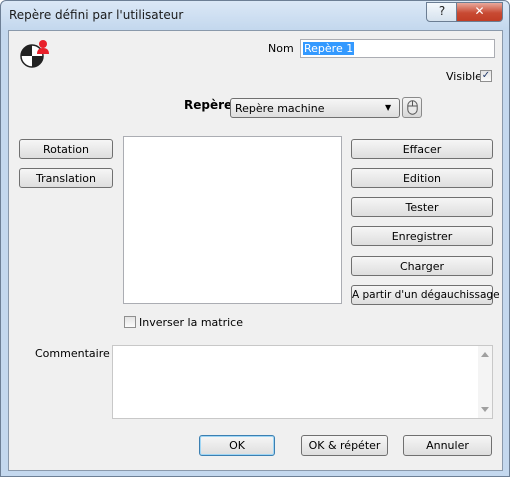 This screenshot has width=510, height=477. I want to click on edition-button: Edition, so click(422, 178).